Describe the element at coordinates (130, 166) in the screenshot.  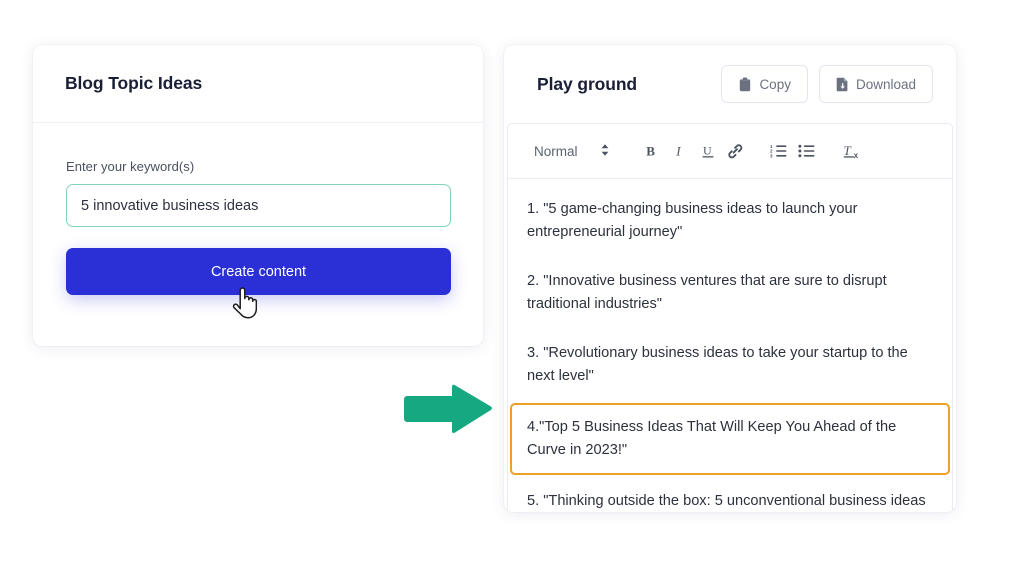
I see `keyword-field-label: Enter your keyword(s)` at that location.